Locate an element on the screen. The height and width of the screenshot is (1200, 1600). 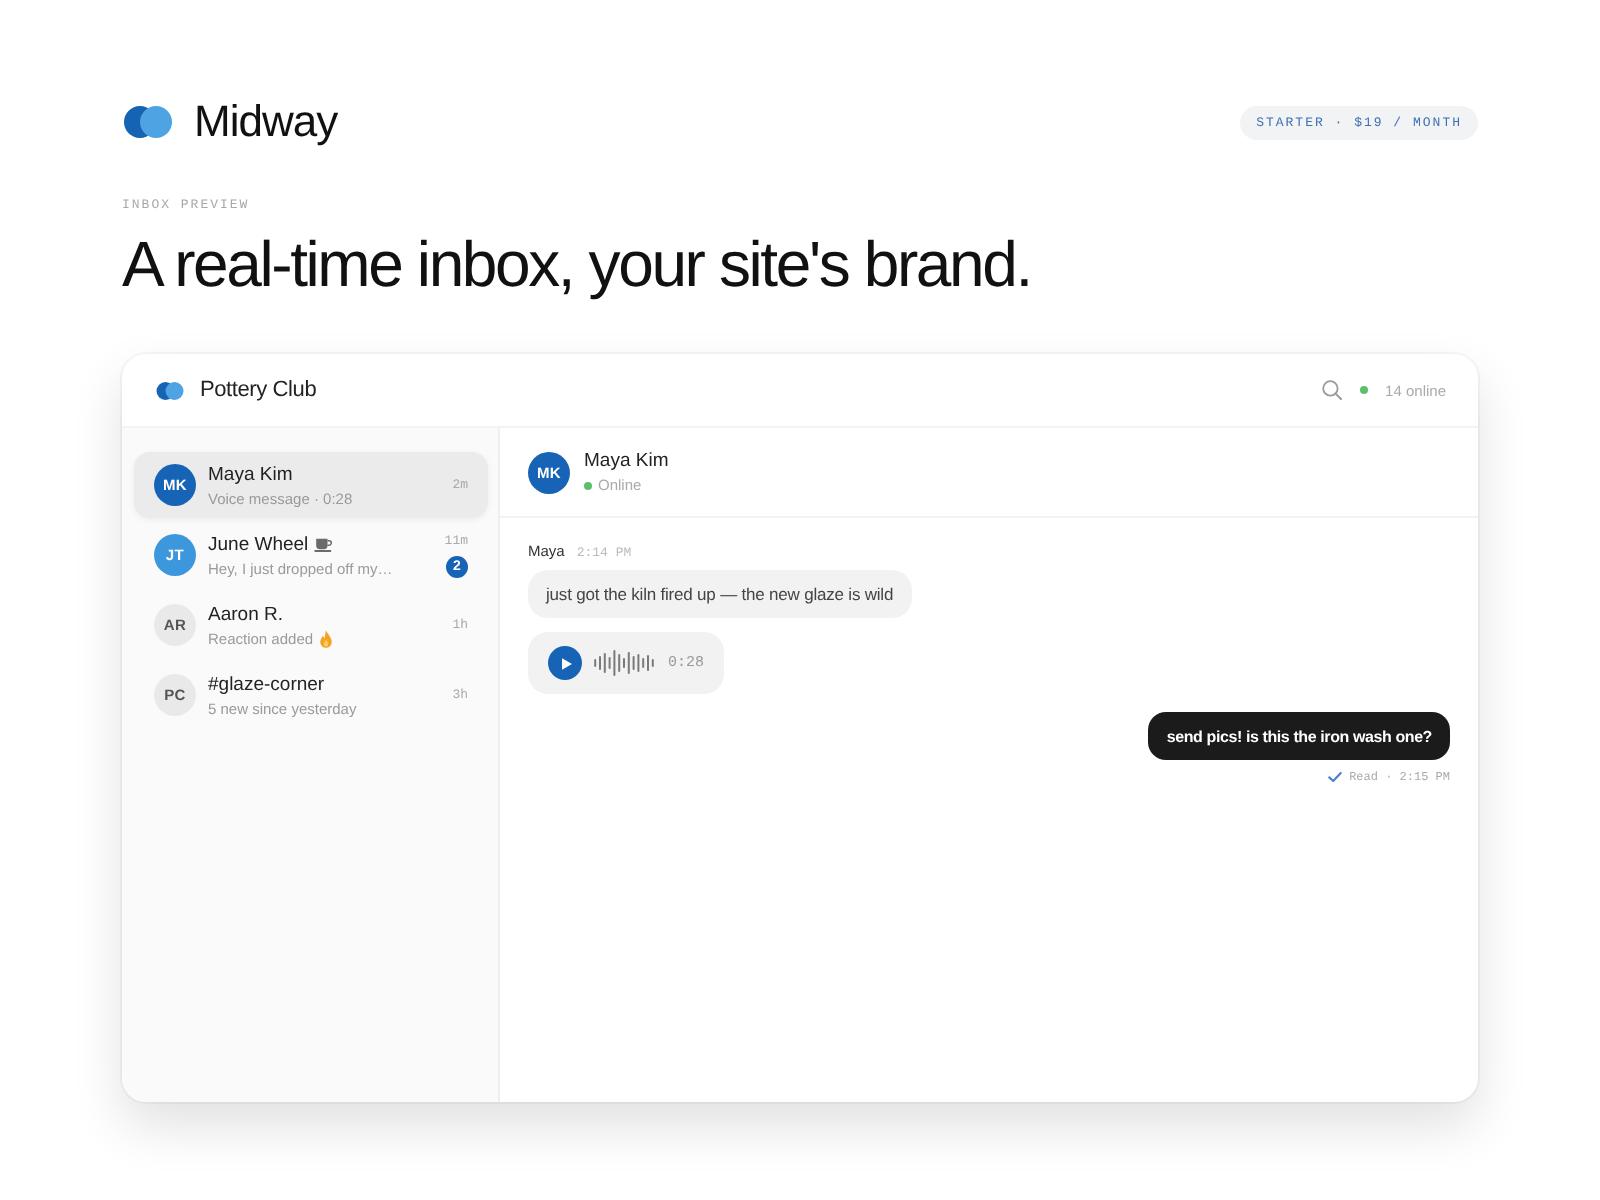
search-icon is located at coordinates (1331, 390).